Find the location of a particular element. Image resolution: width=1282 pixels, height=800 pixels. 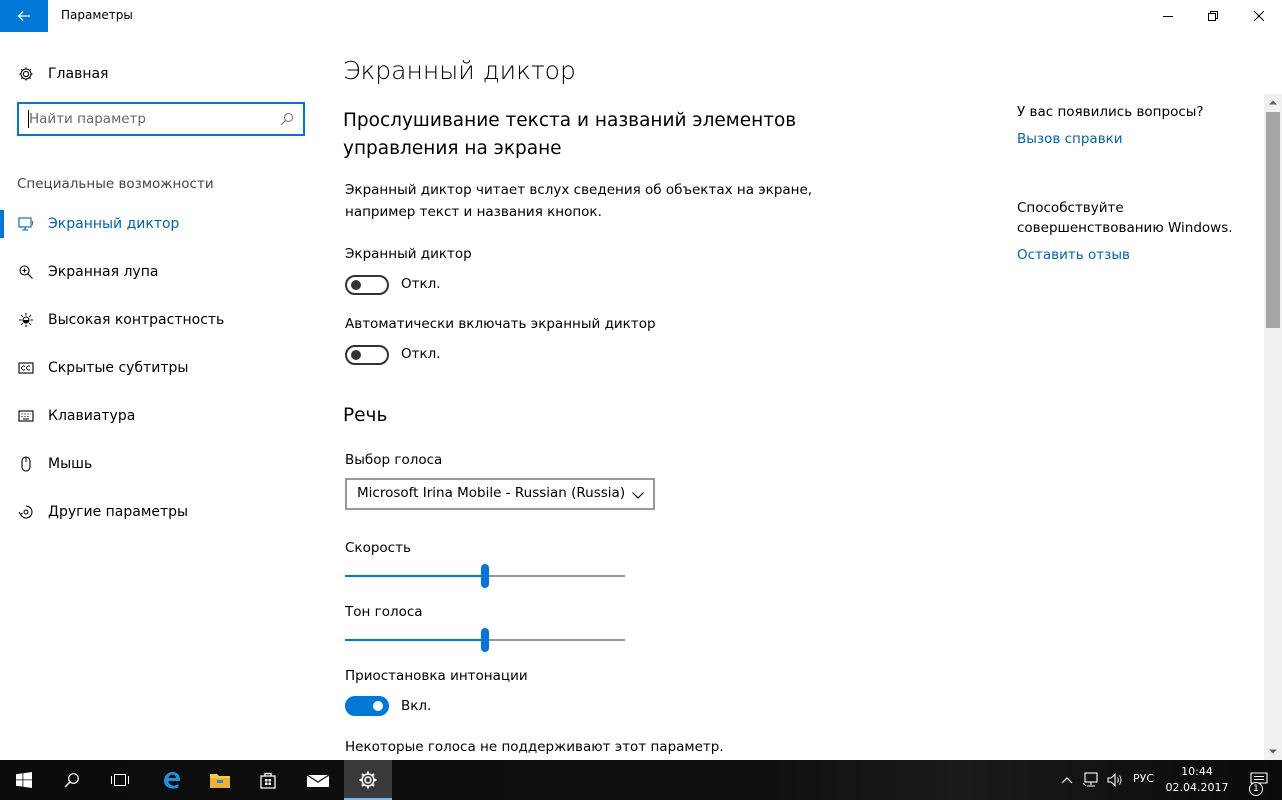

settings-taskbar-button is located at coordinates (368, 780).